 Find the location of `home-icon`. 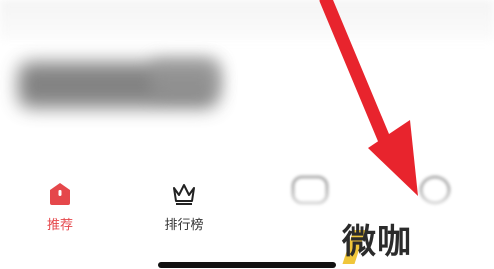

home-icon is located at coordinates (60, 194).